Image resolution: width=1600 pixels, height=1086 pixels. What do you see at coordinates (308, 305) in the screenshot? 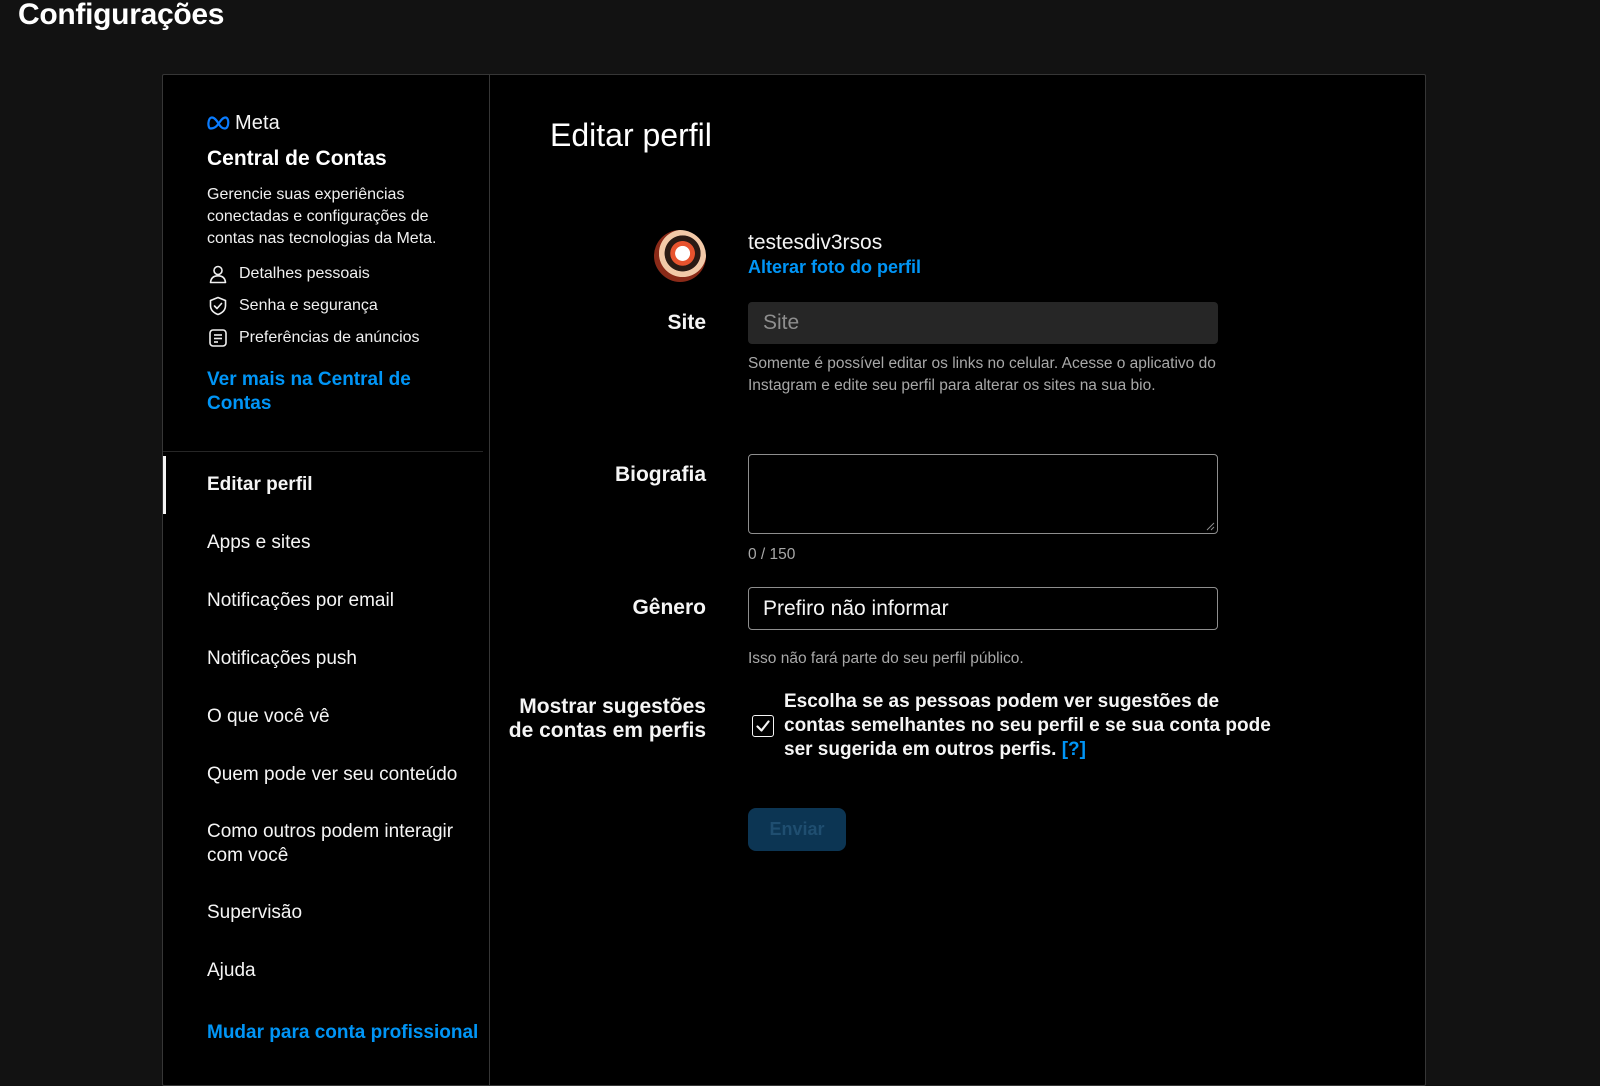
I see `accounts-item-label: Senha e segurança` at bounding box center [308, 305].